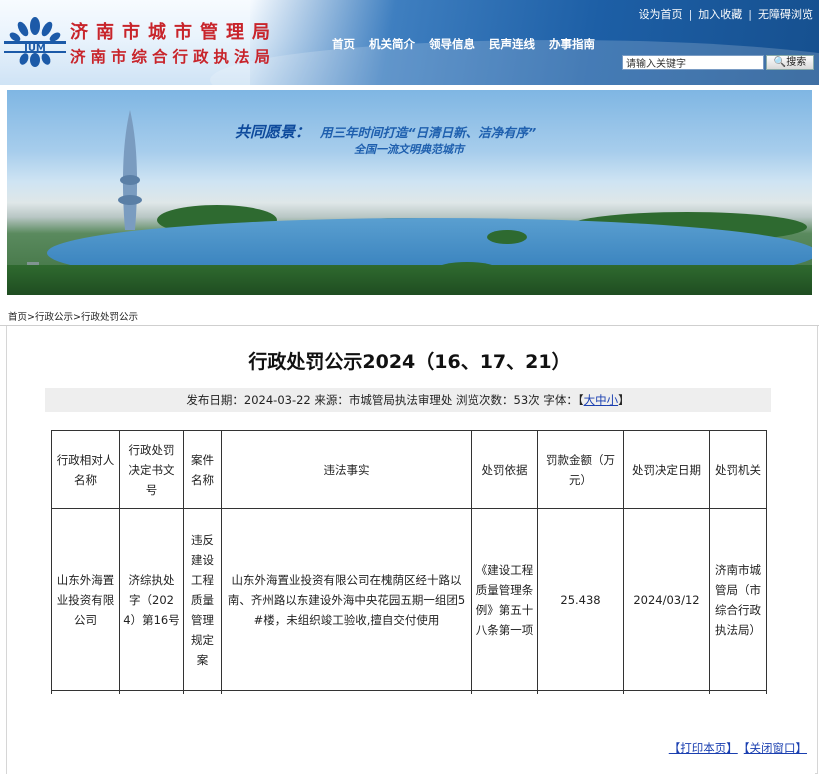  What do you see at coordinates (507, 237) in the screenshot?
I see `island-decoration` at bounding box center [507, 237].